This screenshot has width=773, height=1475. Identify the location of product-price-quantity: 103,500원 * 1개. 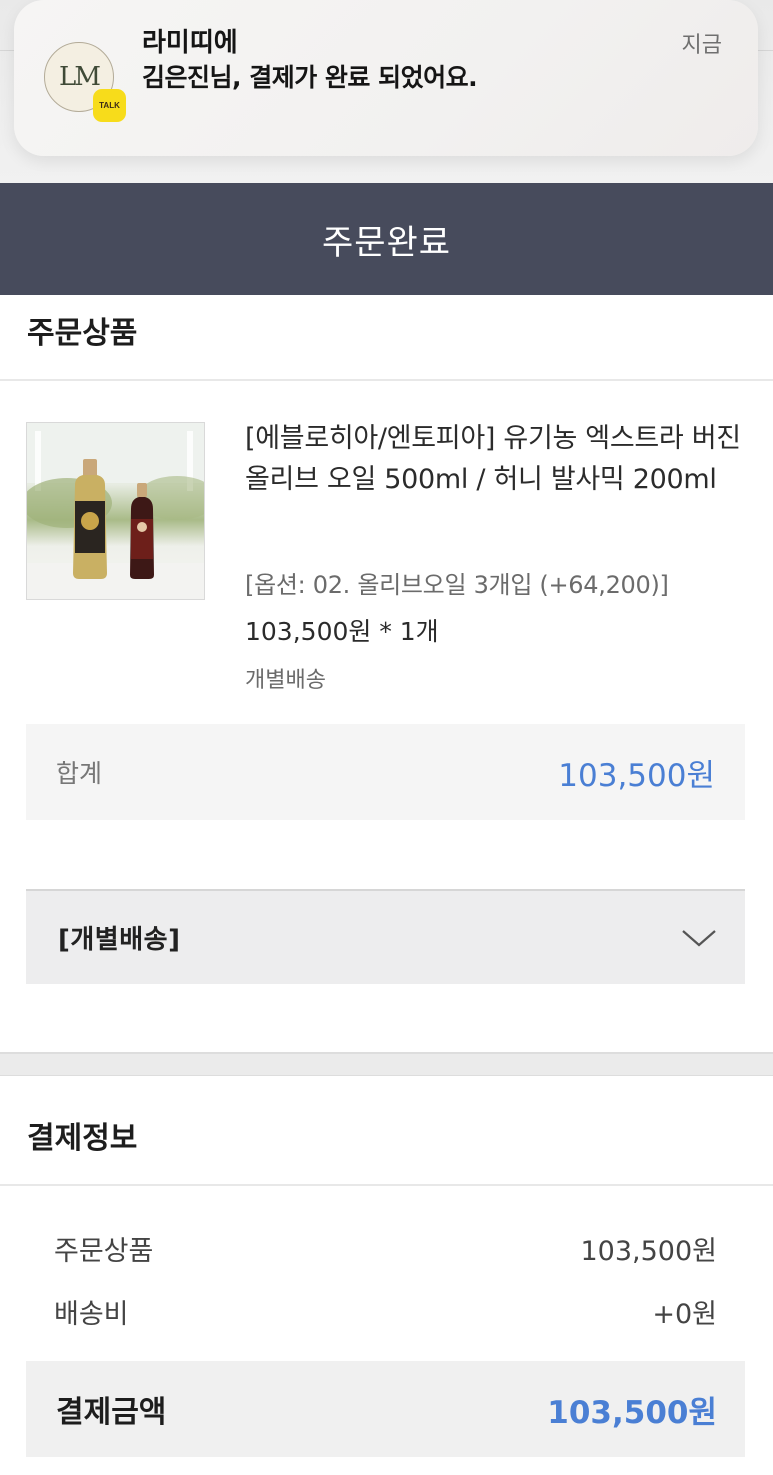
(342, 631).